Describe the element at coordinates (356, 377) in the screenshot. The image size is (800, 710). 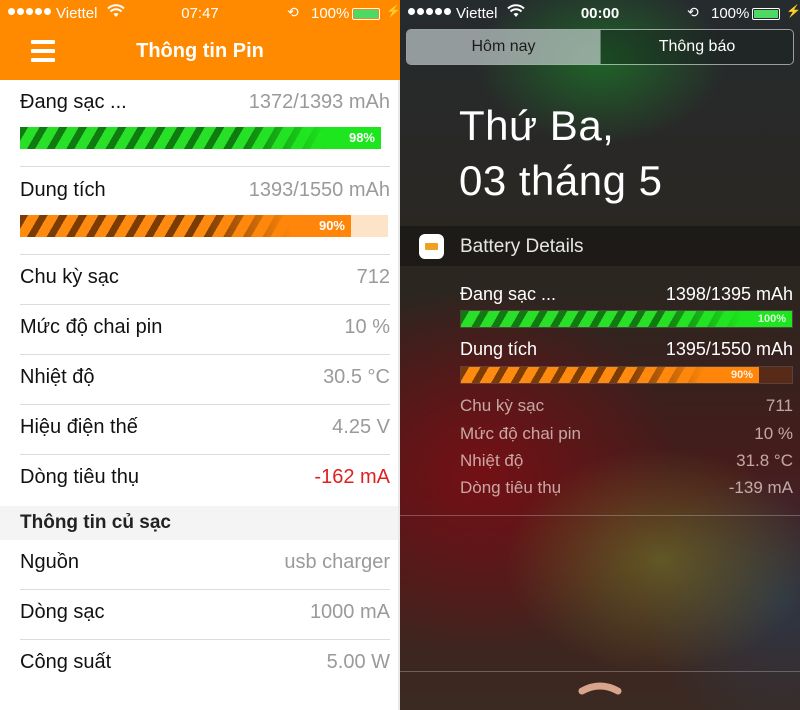
I see `row-value: 30.5 °C` at that location.